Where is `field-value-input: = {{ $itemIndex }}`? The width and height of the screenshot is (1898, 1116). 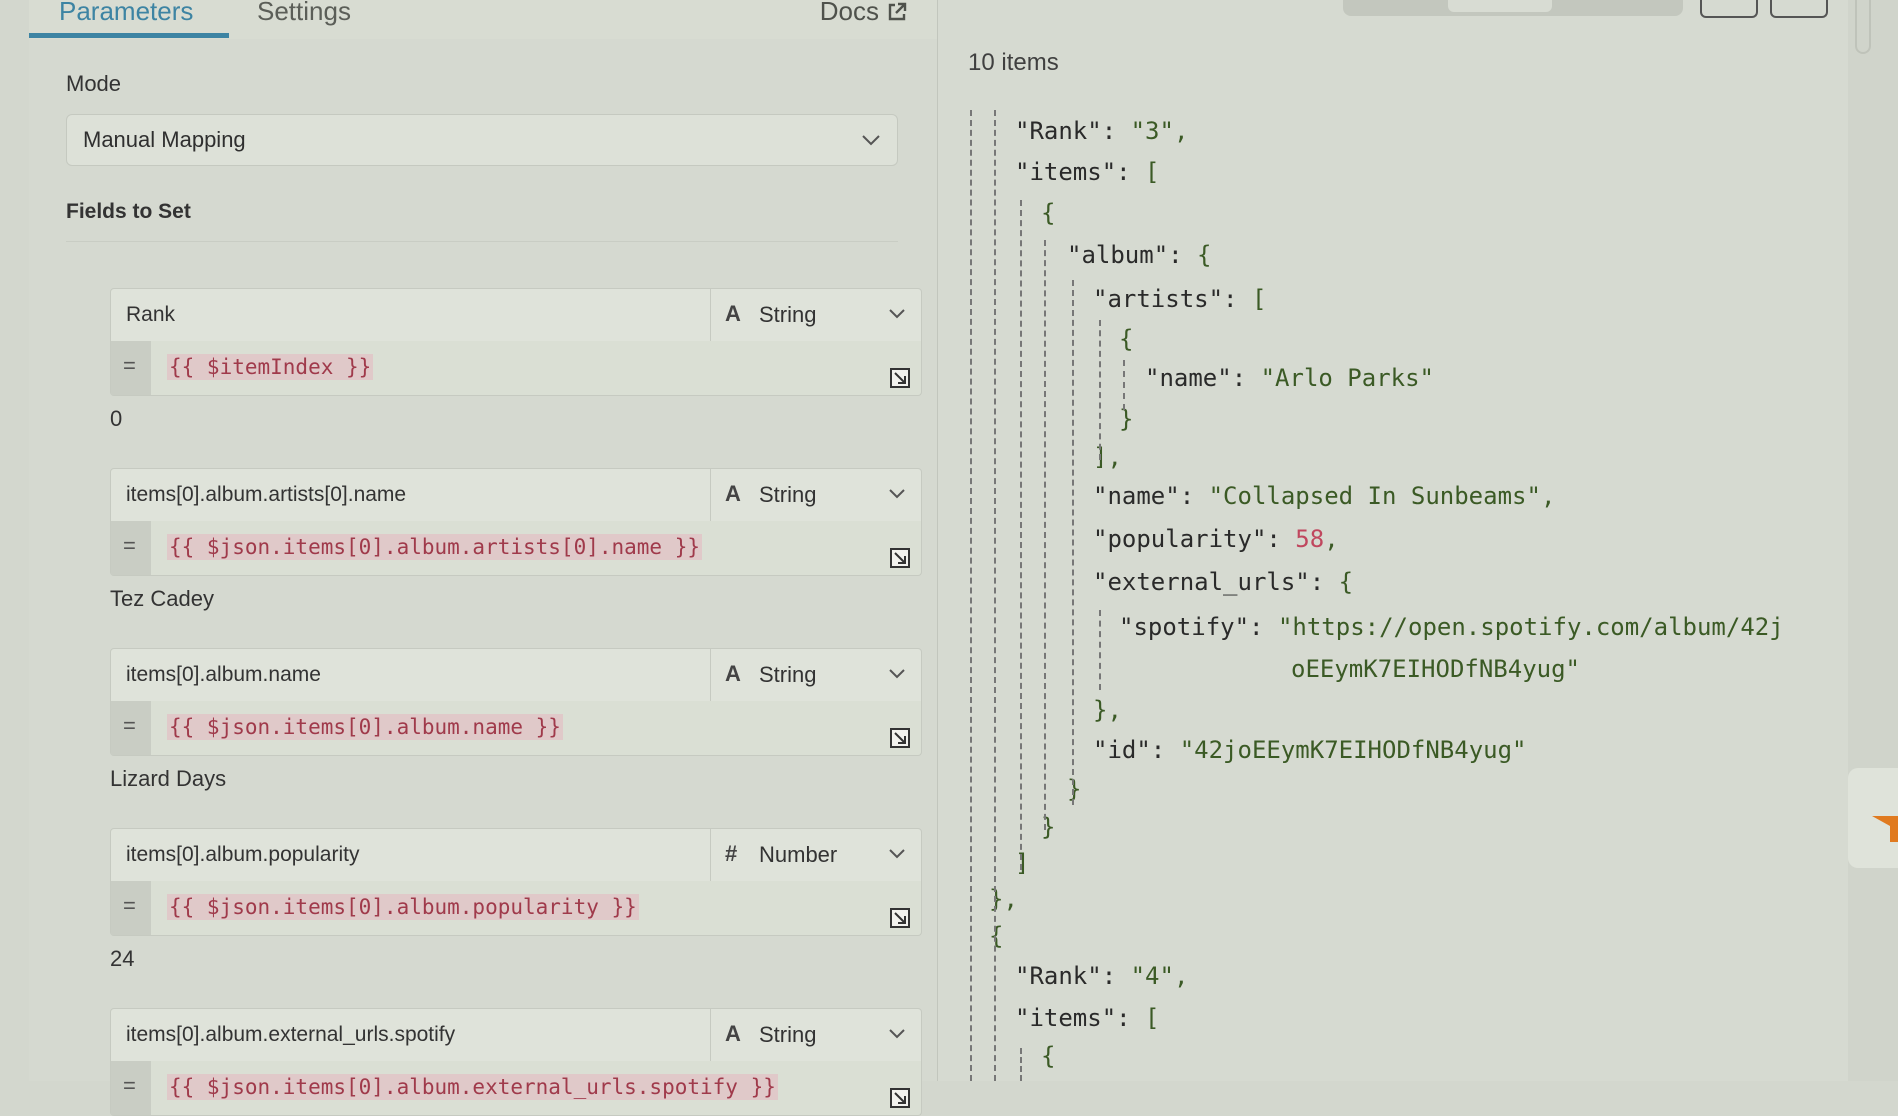 field-value-input: = {{ $itemIndex }} is located at coordinates (516, 368).